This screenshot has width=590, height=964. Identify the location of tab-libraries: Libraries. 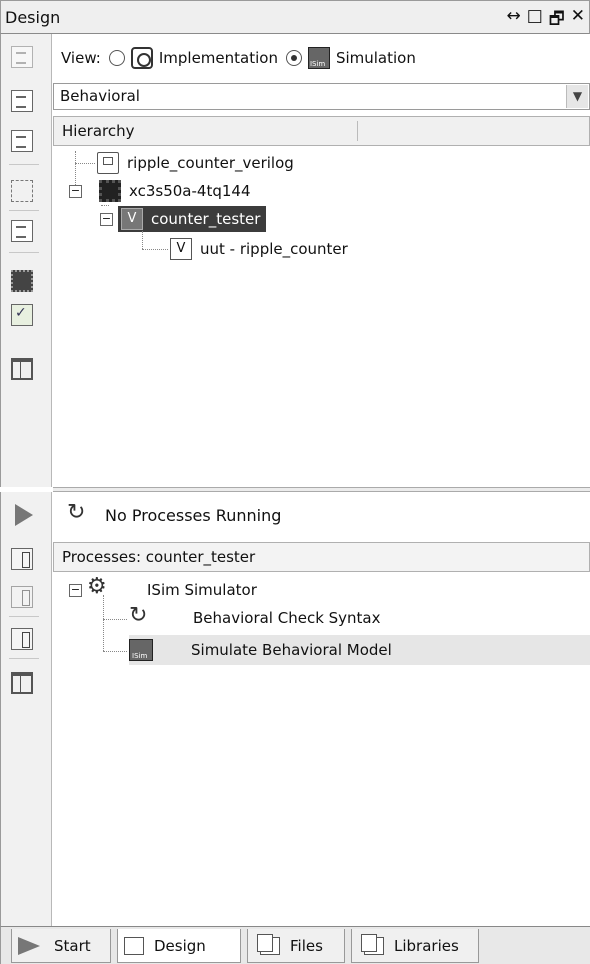
(415, 946).